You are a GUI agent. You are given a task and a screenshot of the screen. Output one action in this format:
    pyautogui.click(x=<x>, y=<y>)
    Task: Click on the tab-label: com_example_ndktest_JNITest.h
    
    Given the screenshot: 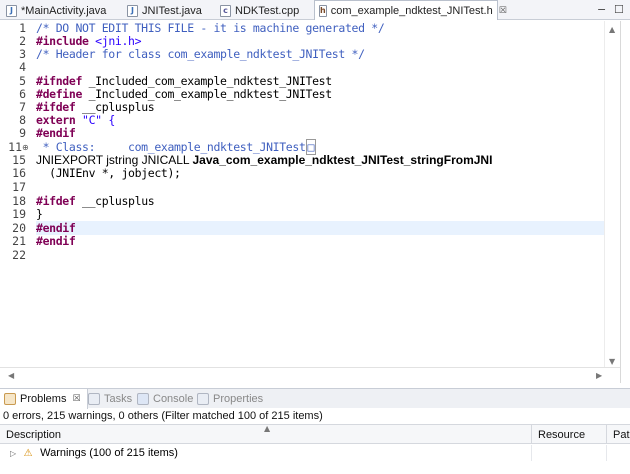 What is the action you would take?
    pyautogui.click(x=411, y=10)
    